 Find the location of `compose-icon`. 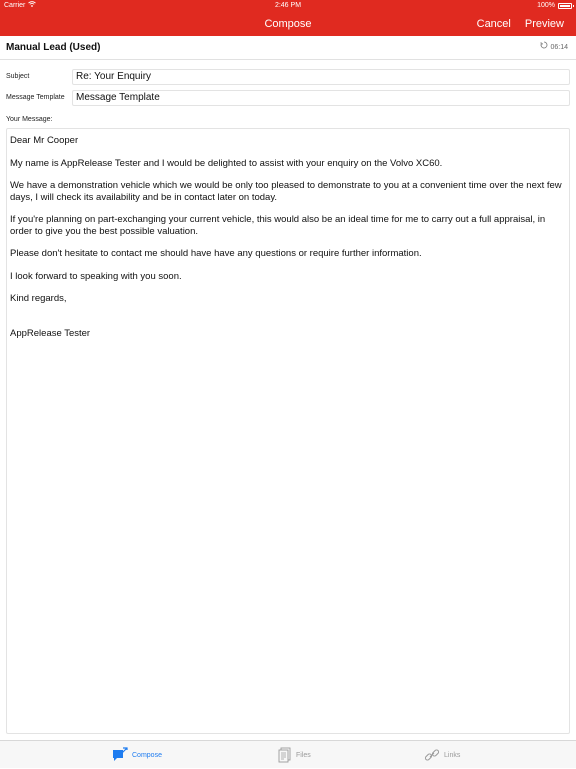

compose-icon is located at coordinates (120, 755).